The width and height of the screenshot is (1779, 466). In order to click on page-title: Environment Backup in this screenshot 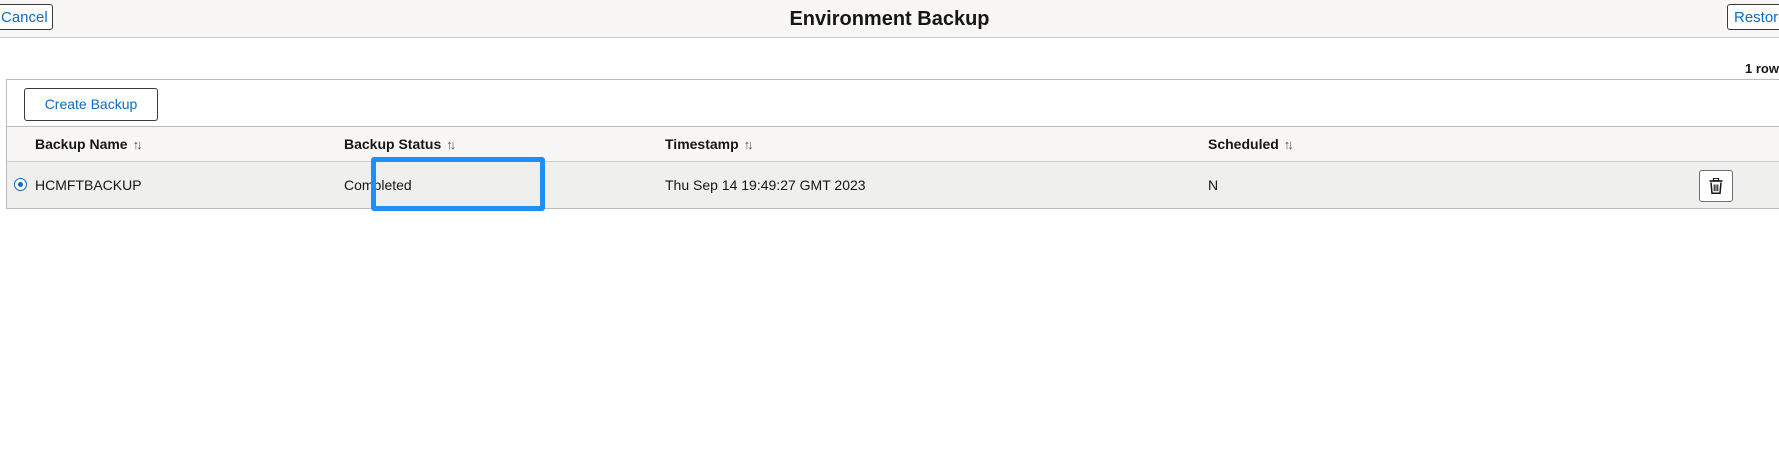, I will do `click(889, 19)`.